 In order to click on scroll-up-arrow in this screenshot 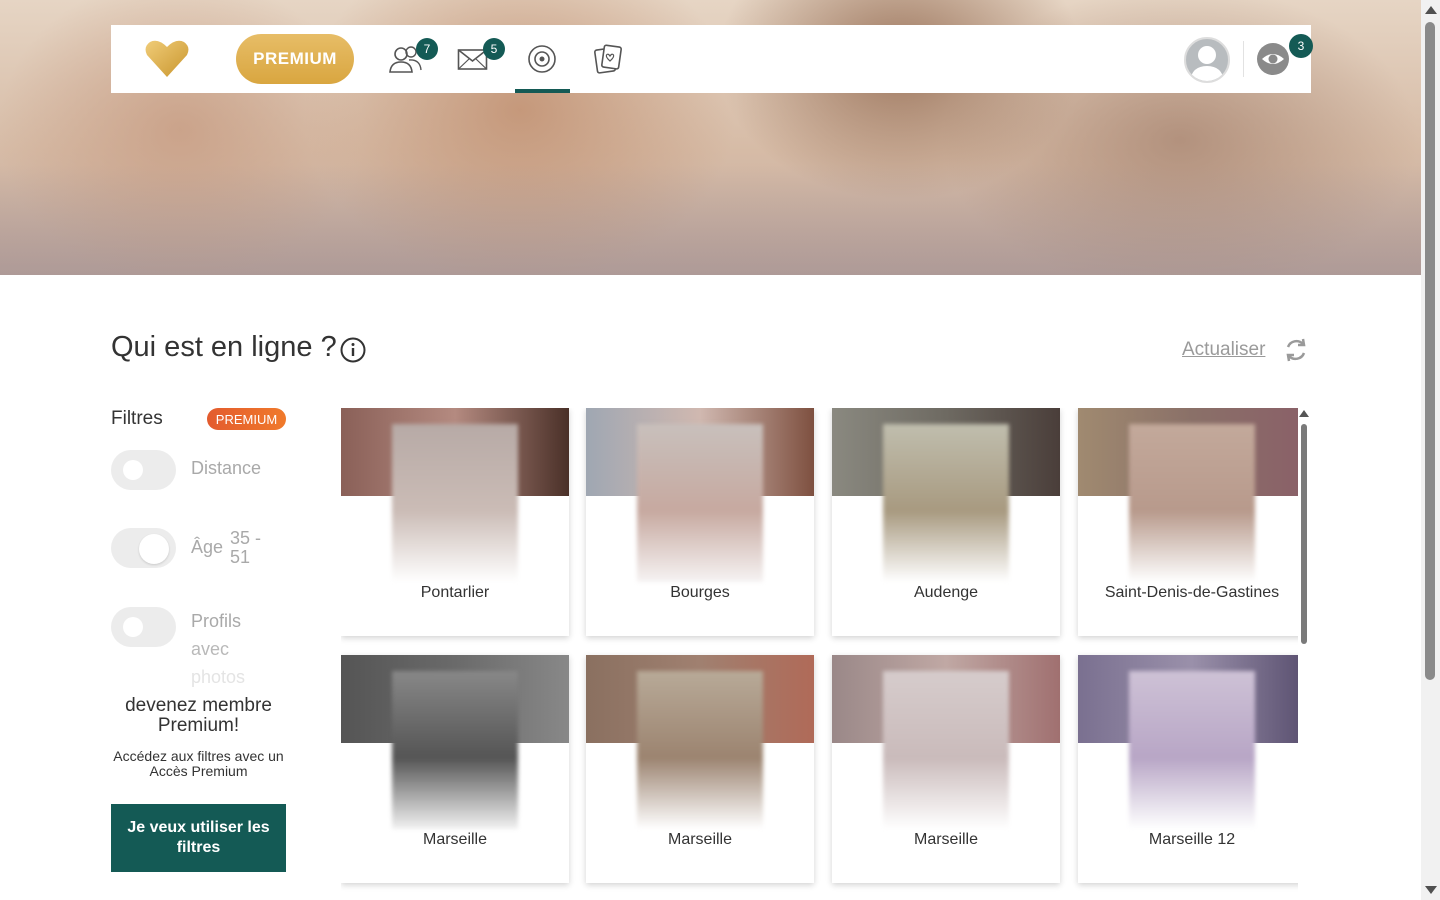, I will do `click(1431, 10)`.